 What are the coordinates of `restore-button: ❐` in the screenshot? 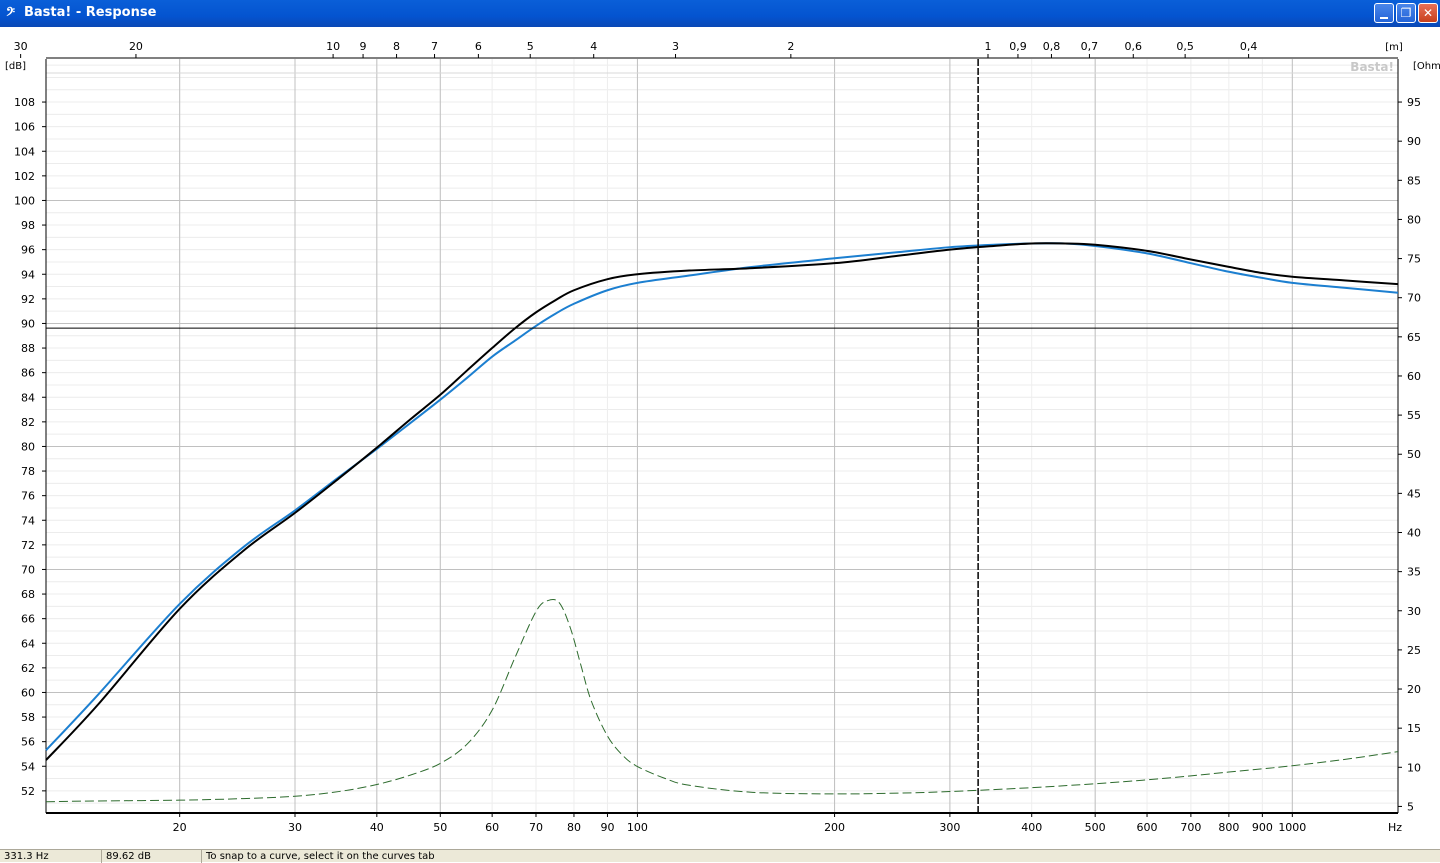 It's located at (1406, 13).